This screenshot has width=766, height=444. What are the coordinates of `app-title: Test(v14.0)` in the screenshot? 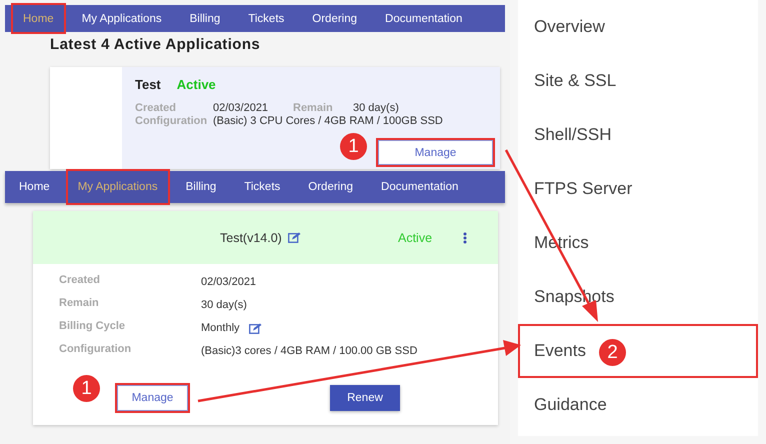 It's located at (251, 237).